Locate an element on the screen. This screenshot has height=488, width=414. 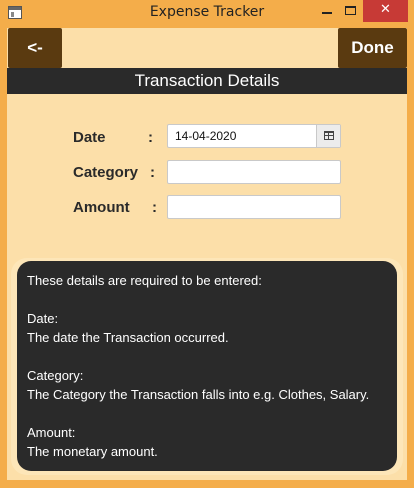
minimize-icon is located at coordinates (327, 13).